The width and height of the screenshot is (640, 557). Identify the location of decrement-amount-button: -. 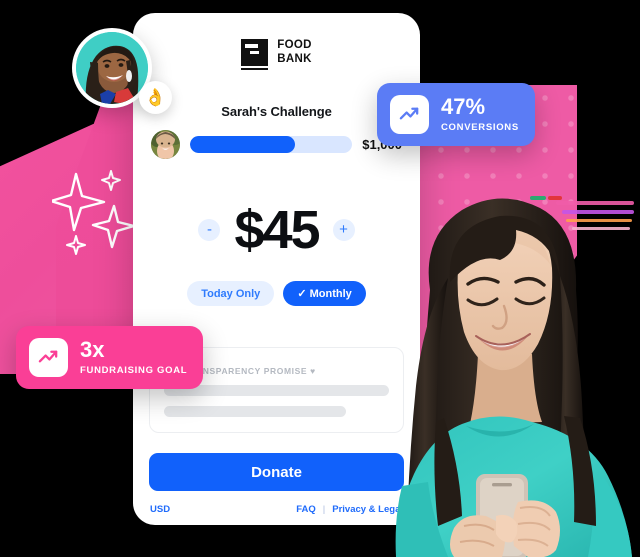
(209, 230).